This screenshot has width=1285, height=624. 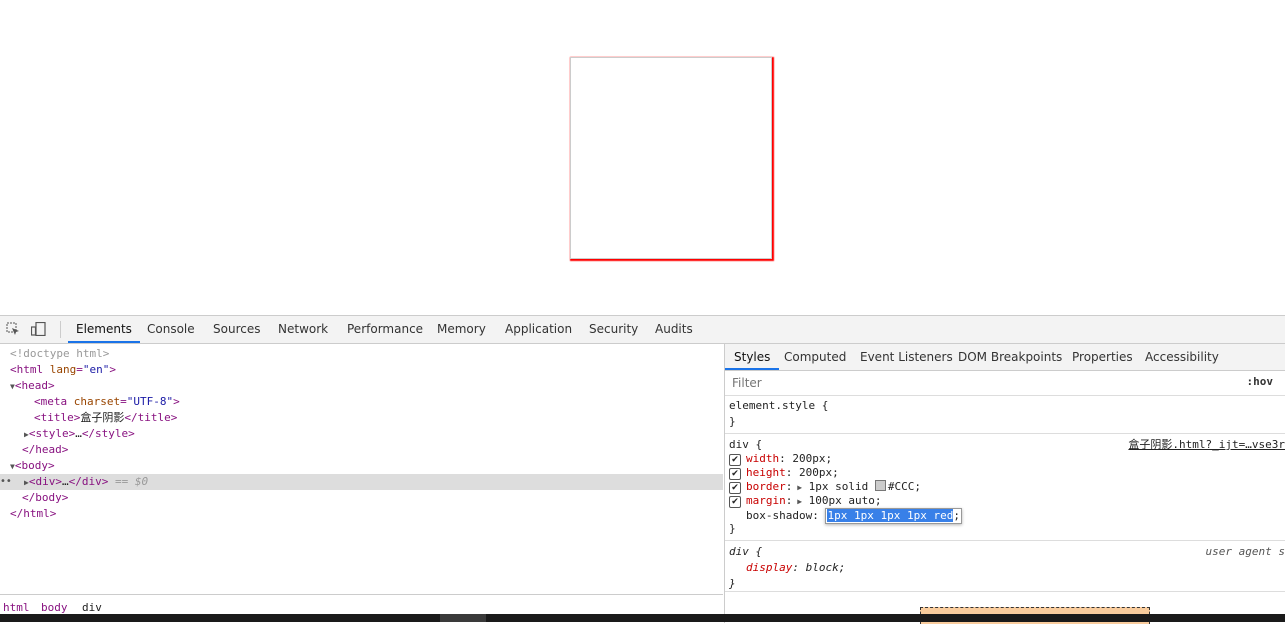 What do you see at coordinates (796, 567) in the screenshot?
I see `ua-prop-display: display: block;` at bounding box center [796, 567].